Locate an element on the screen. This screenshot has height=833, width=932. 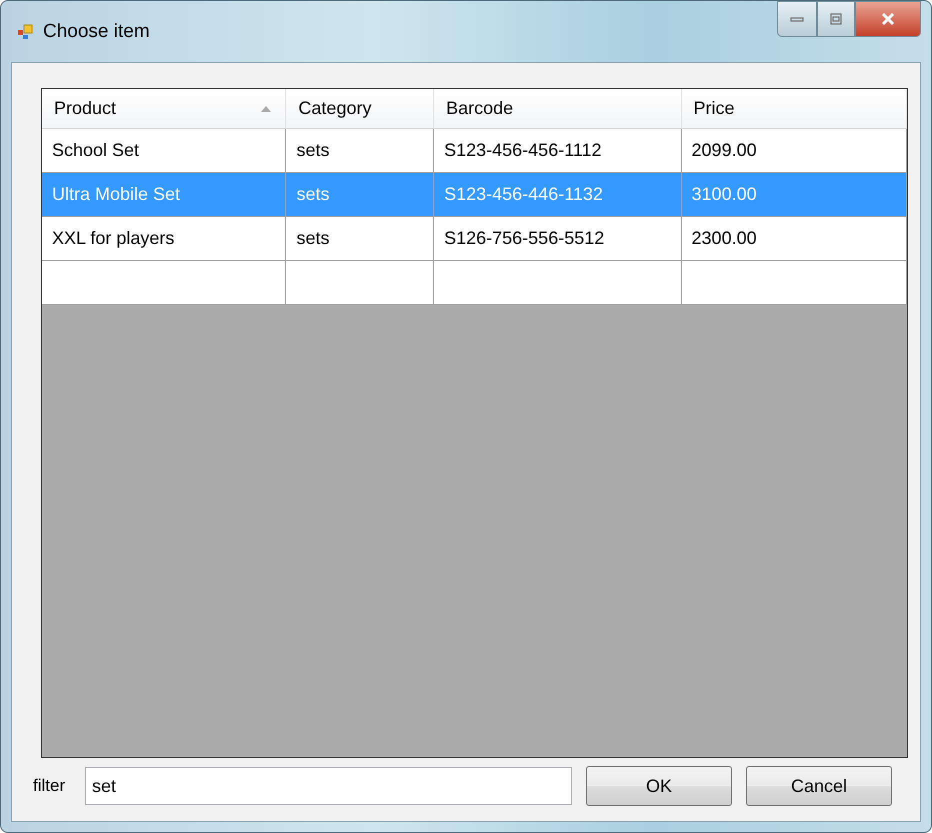
window-title: Choose item is located at coordinates (96, 31).